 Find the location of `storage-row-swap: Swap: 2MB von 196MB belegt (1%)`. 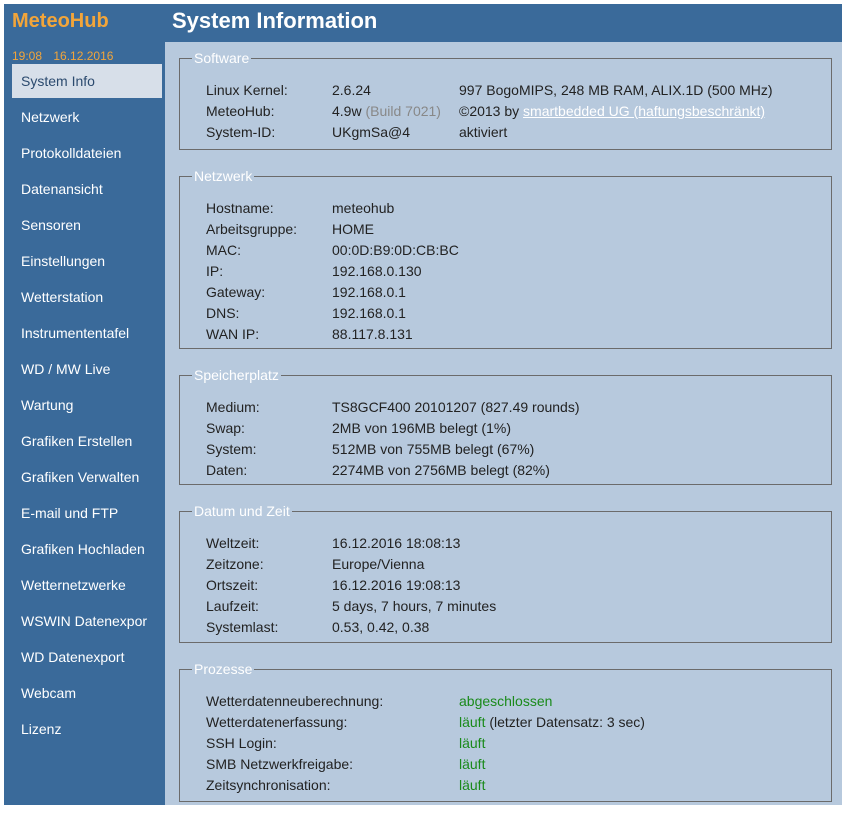

storage-row-swap: Swap: 2MB von 196MB belegt (1%) is located at coordinates (506, 428).